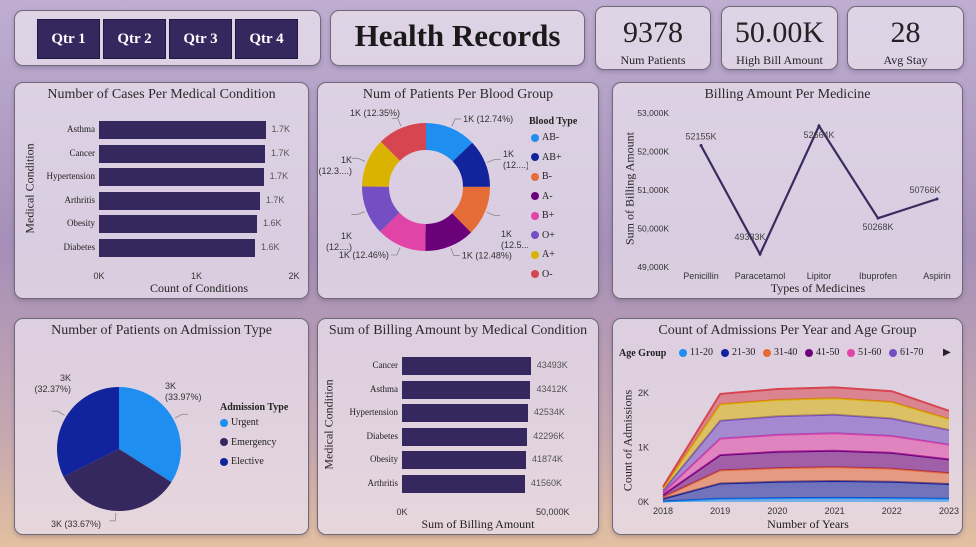  I want to click on bar-category-label: Cancer, so click(385, 365).